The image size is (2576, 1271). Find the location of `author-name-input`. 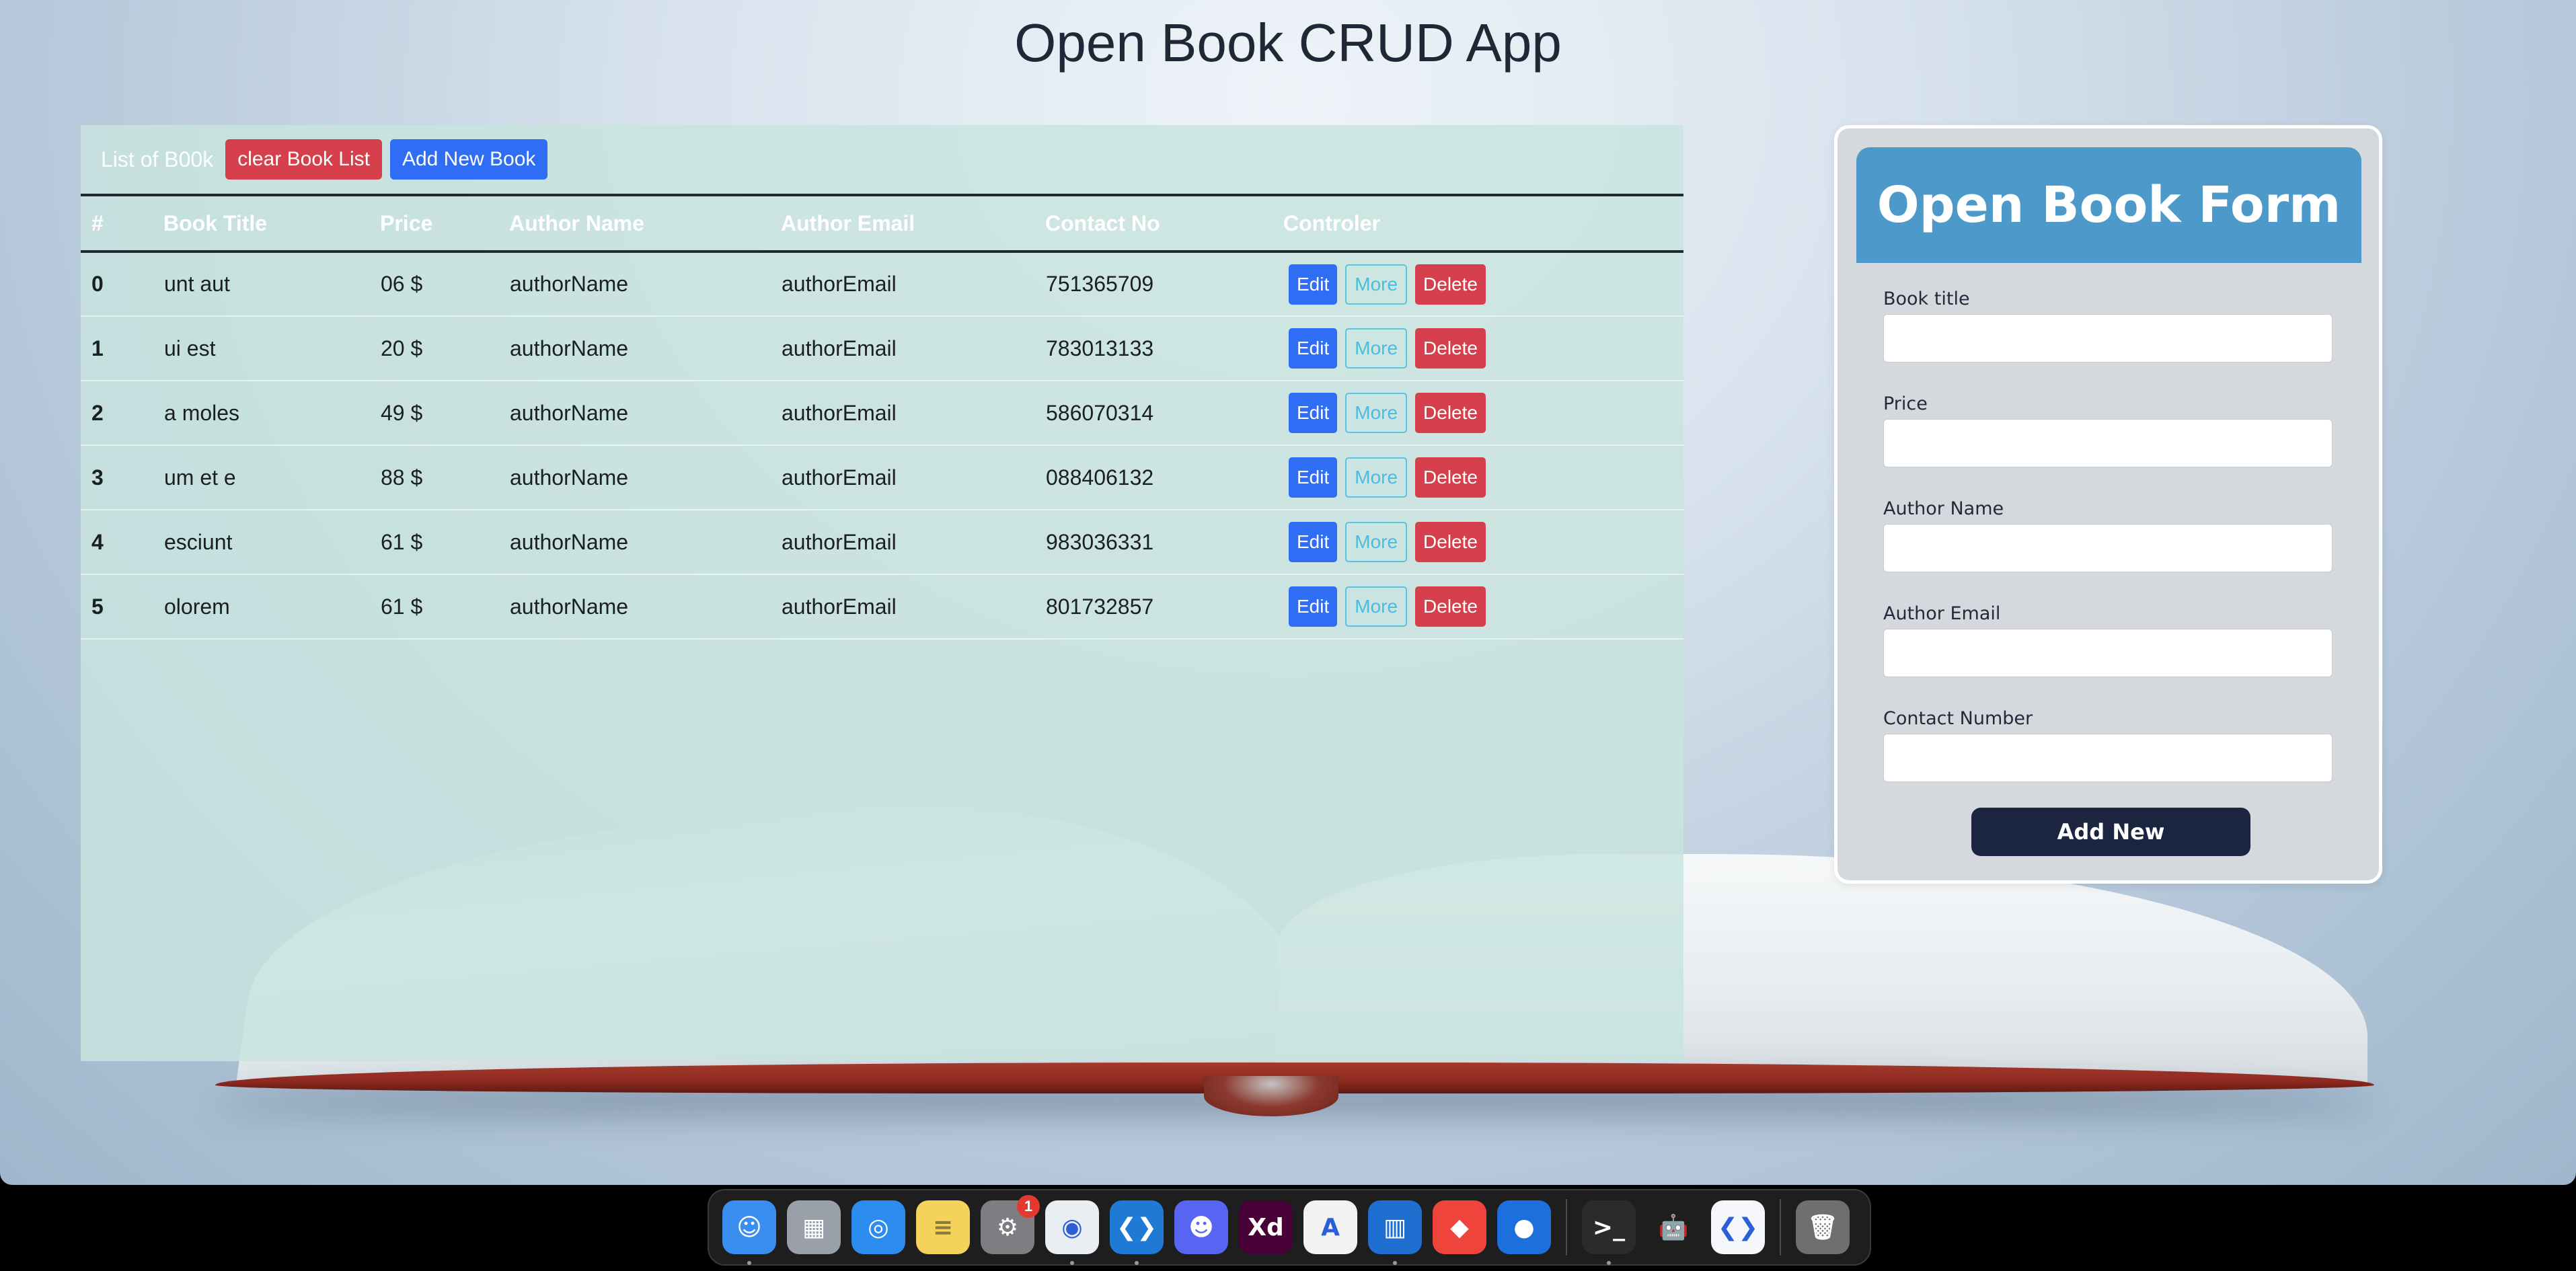

author-name-input is located at coordinates (2108, 548).